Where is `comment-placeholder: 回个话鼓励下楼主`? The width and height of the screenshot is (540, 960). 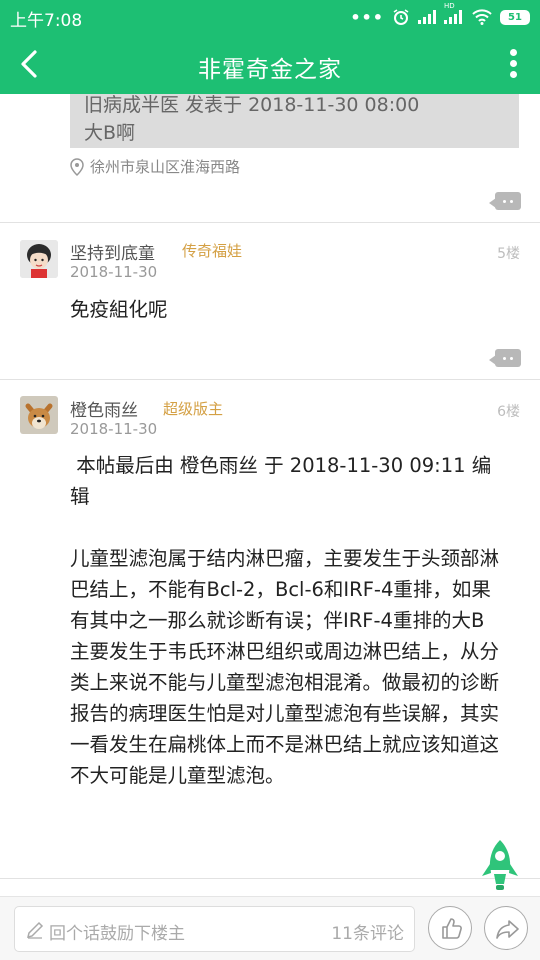 comment-placeholder: 回个话鼓励下楼主 is located at coordinates (117, 934).